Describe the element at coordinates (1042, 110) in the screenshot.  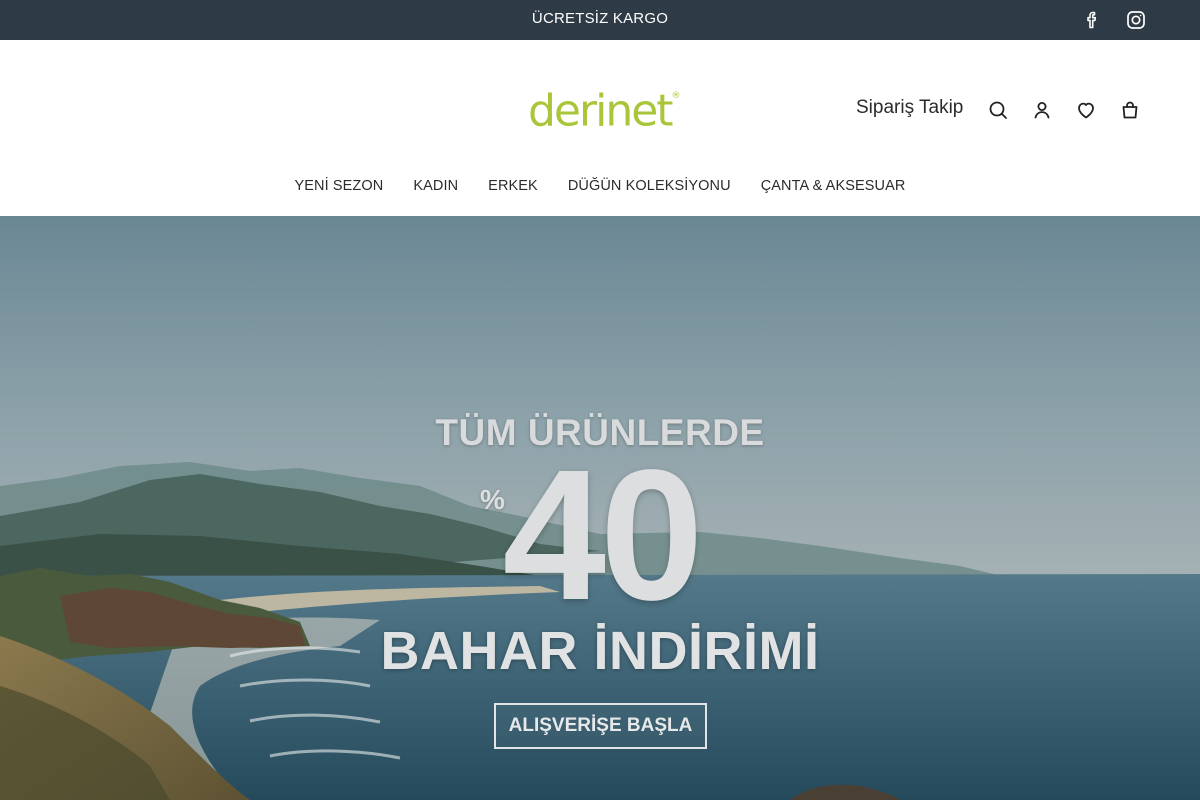
I see `account-icon` at that location.